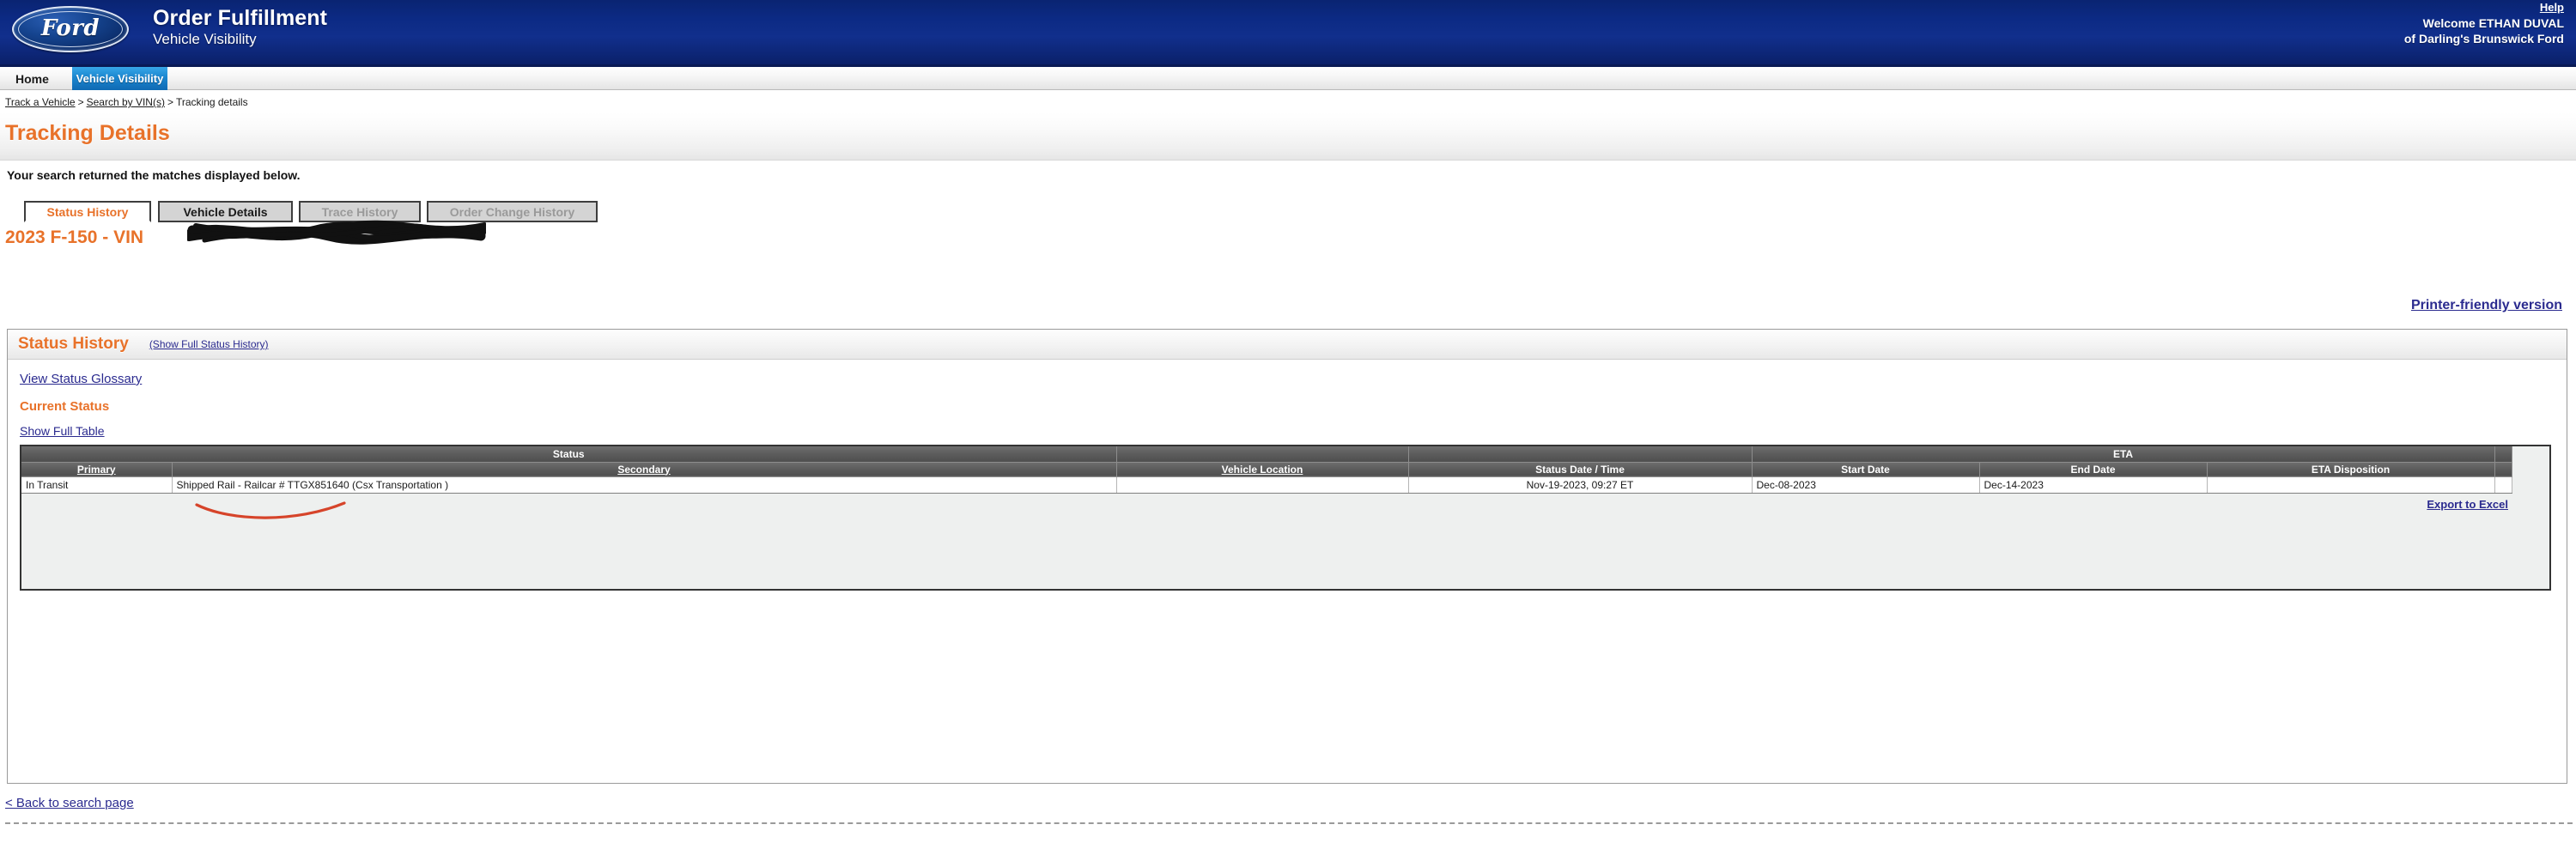 The image size is (2576, 855). I want to click on vehicle-heading: 2023 F-150 - VIN, so click(1290, 237).